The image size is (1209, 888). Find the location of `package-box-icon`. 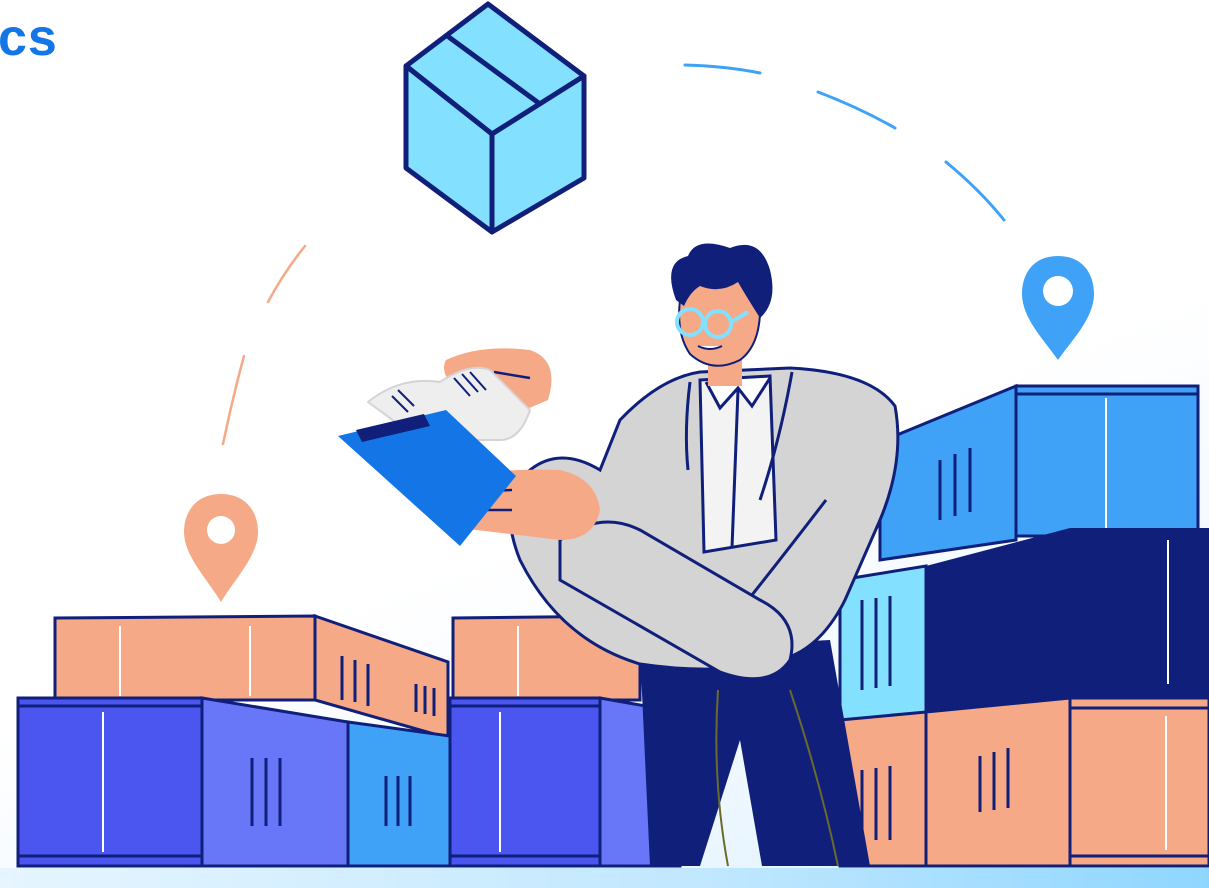

package-box-icon is located at coordinates (495, 118).